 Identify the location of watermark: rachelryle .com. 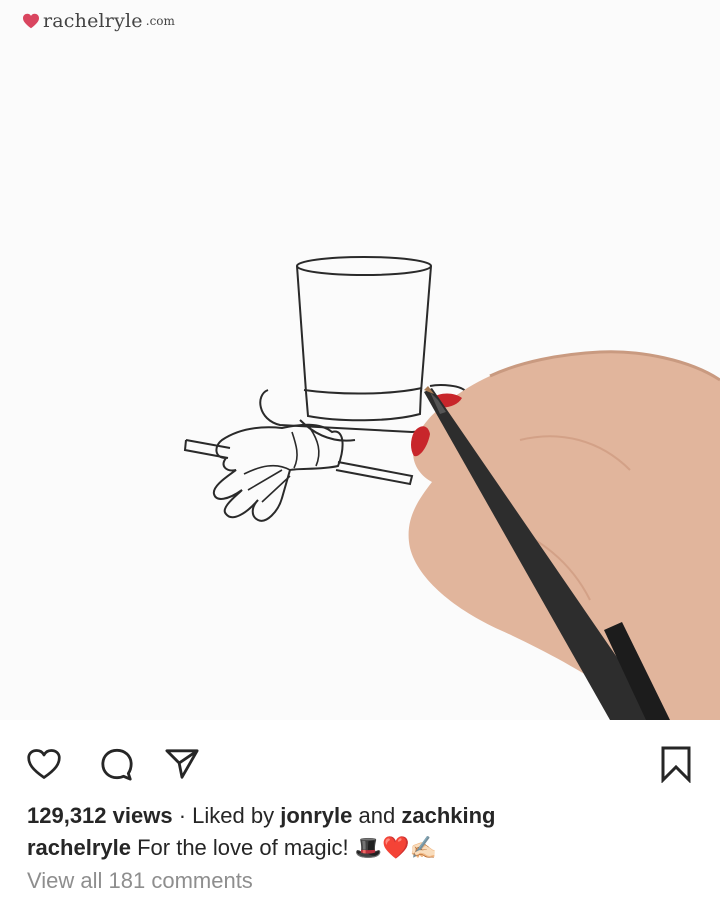
(98, 21).